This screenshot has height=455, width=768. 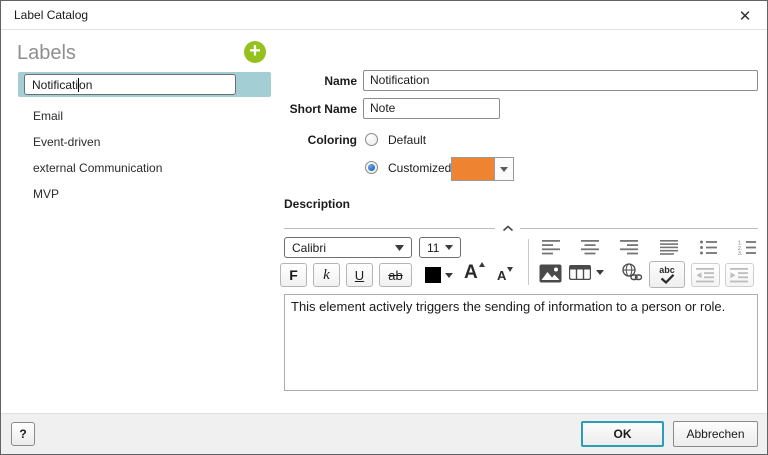 What do you see at coordinates (709, 247) in the screenshot?
I see `bullet-list-icon` at bounding box center [709, 247].